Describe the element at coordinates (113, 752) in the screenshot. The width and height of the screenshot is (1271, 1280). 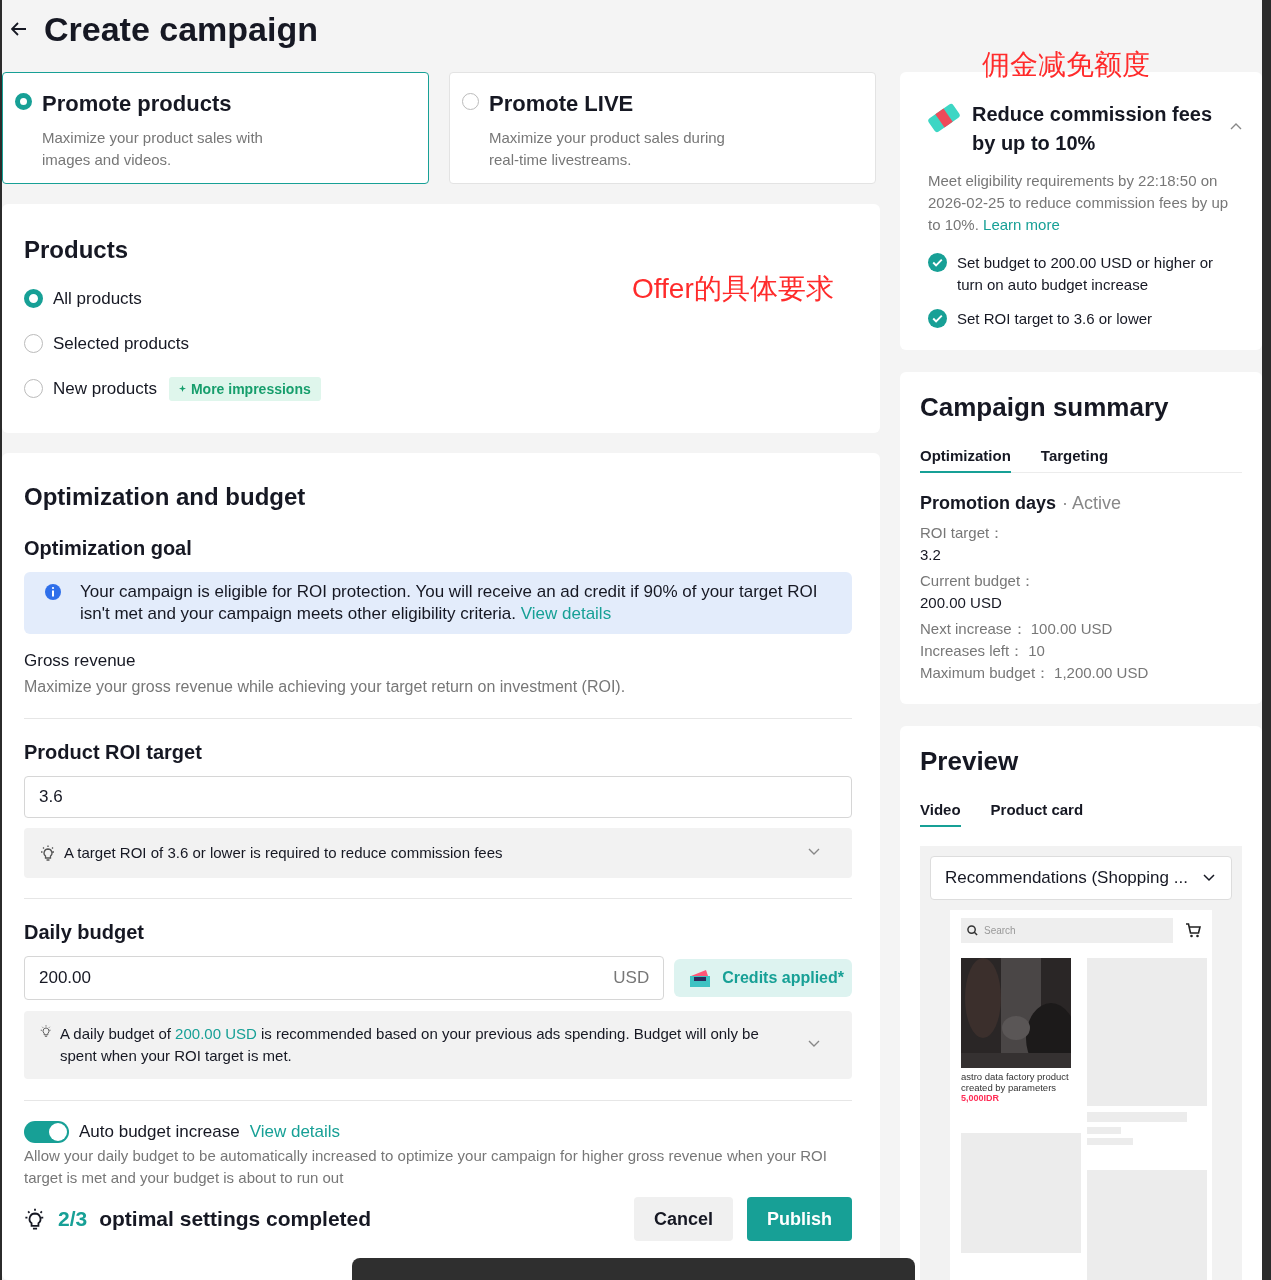
I see `subsection-title: Product ROI target` at that location.